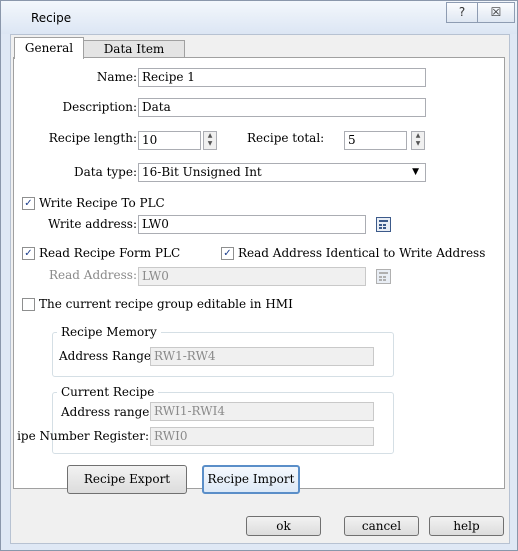  What do you see at coordinates (262, 411) in the screenshot?
I see `current-address-range-input: RWI1-RWI4` at bounding box center [262, 411].